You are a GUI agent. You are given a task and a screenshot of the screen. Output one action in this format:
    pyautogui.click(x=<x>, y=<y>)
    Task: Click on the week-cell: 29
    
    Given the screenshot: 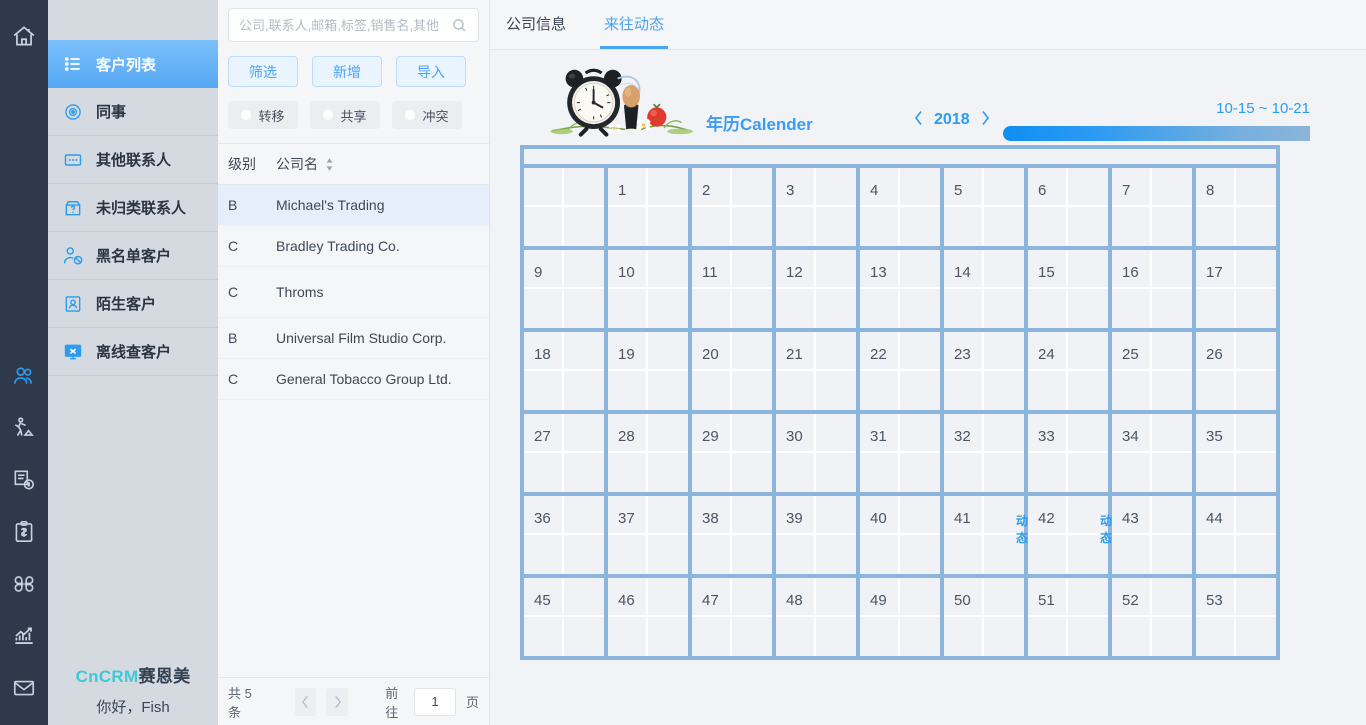 What is the action you would take?
    pyautogui.click(x=732, y=453)
    